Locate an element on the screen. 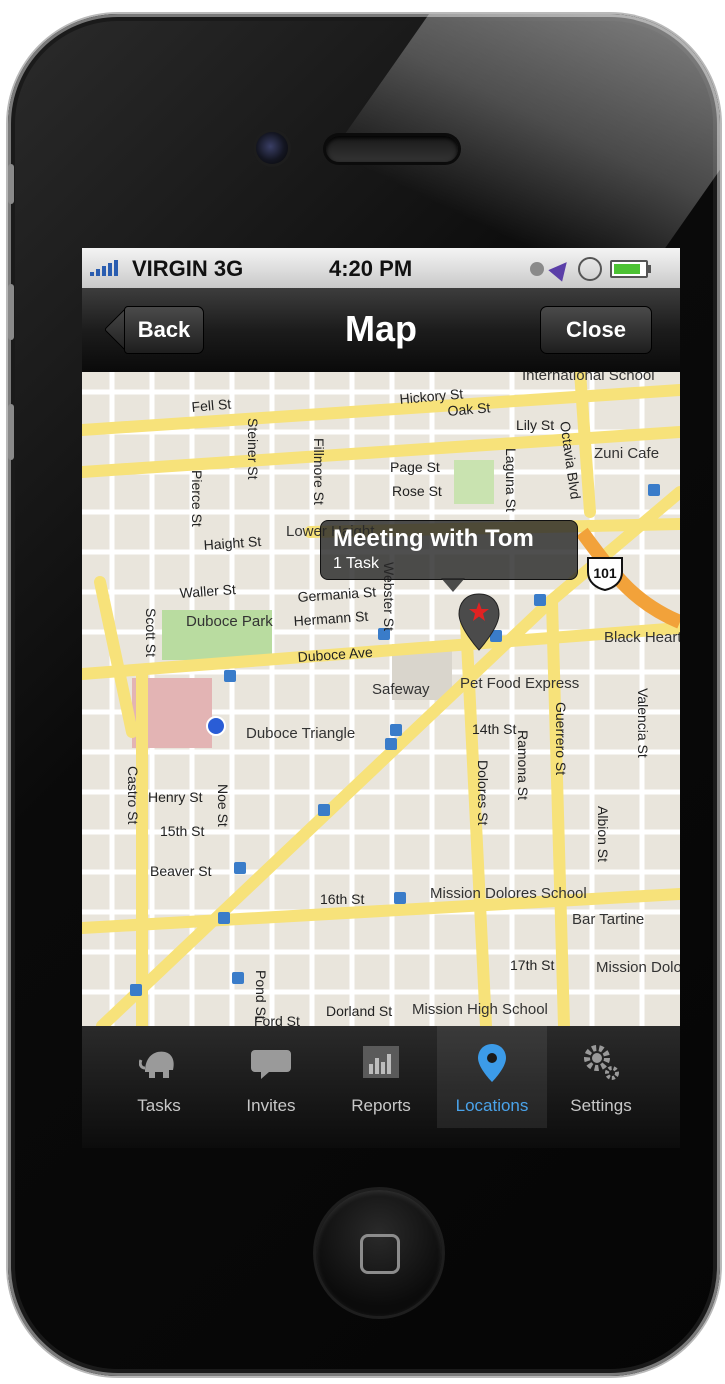  mute-switch is located at coordinates (11, 184).